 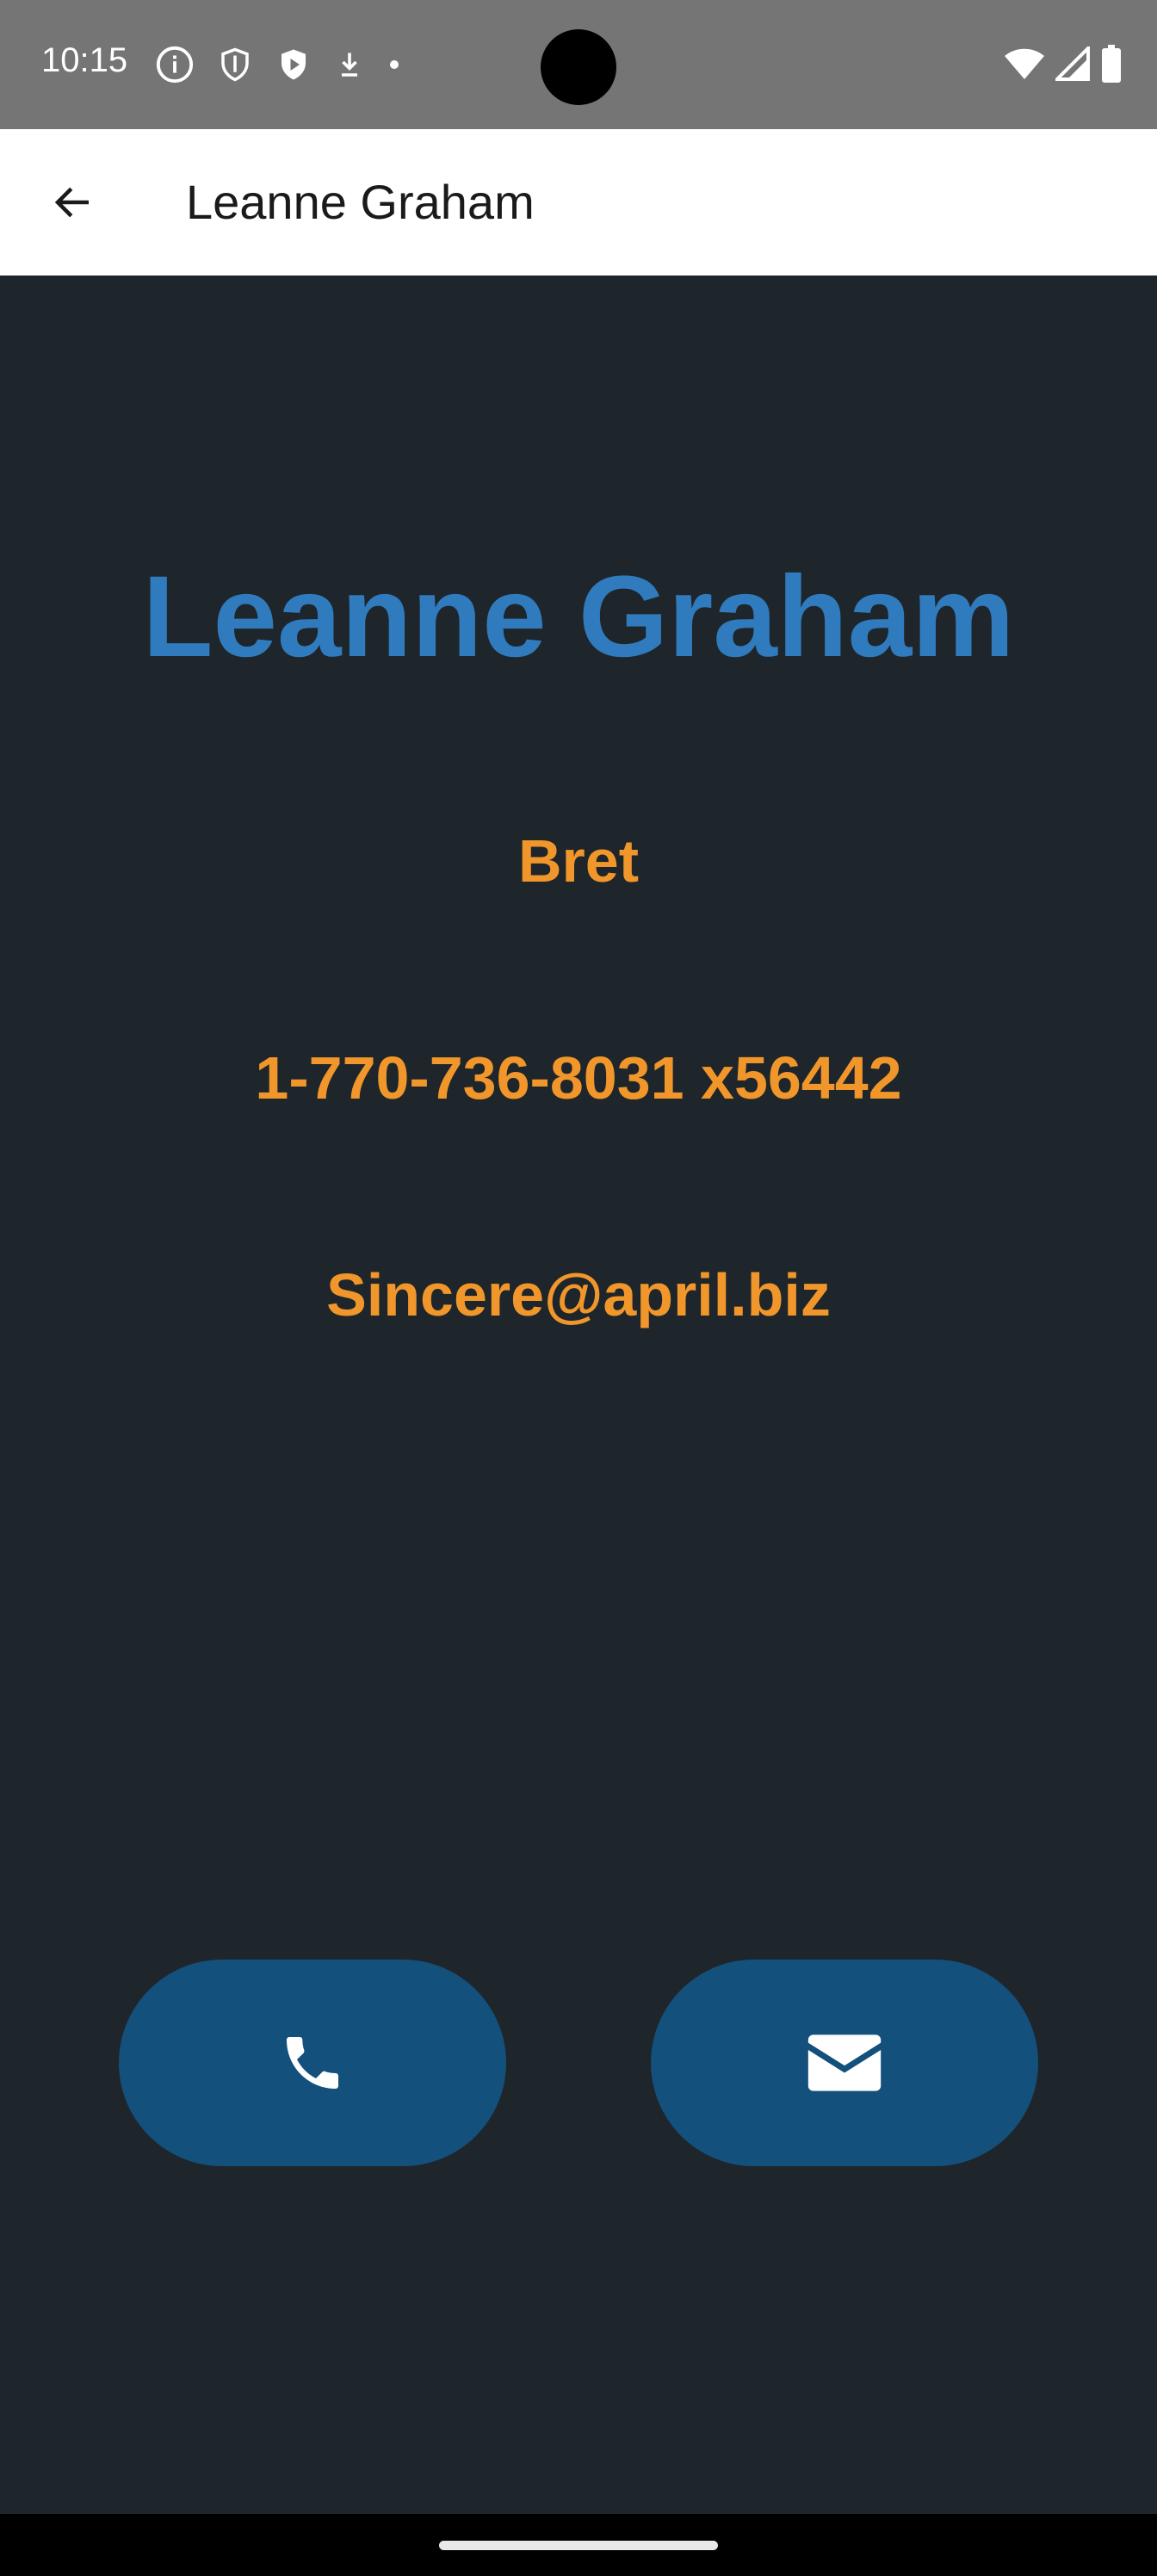 I want to click on status-icons-right, so click(x=1064, y=64).